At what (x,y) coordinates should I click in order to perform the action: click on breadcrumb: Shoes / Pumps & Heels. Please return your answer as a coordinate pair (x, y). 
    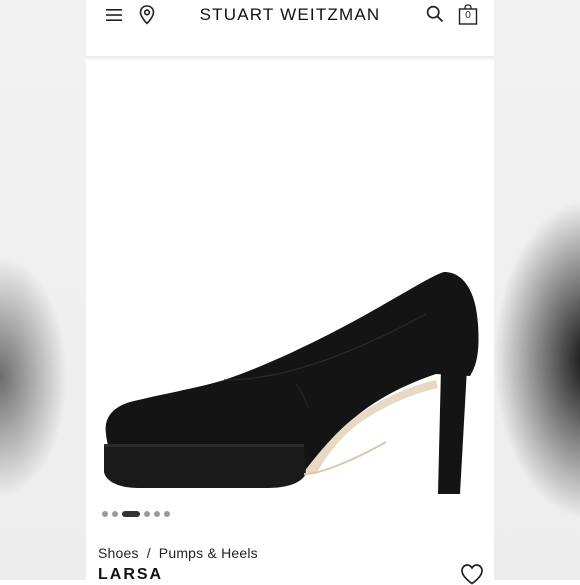
    Looking at the image, I should click on (178, 553).